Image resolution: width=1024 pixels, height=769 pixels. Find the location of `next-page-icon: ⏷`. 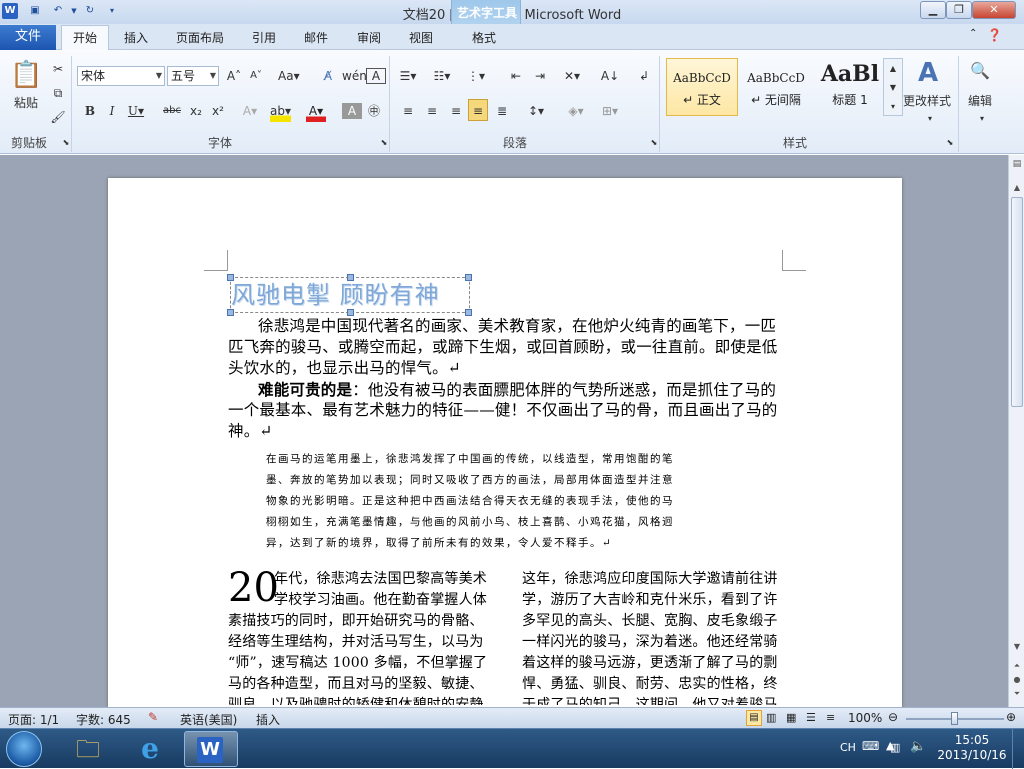

next-page-icon: ⏷ is located at coordinates (1017, 695).